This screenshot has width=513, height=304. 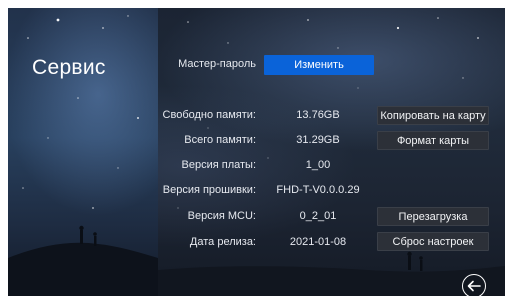 What do you see at coordinates (433, 115) in the screenshot?
I see `copy-to-card-button: Копировать на карту` at bounding box center [433, 115].